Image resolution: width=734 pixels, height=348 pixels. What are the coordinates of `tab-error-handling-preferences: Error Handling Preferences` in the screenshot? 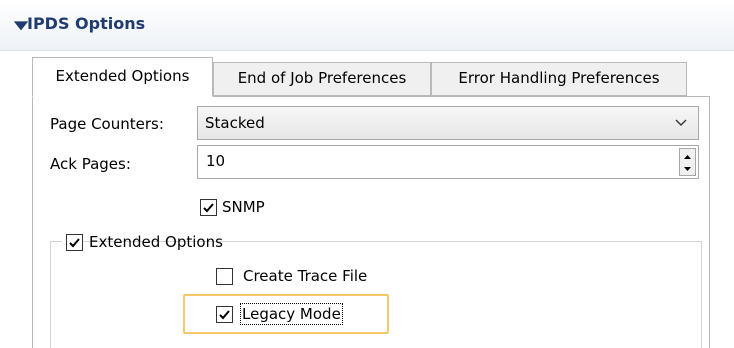 It's located at (559, 79).